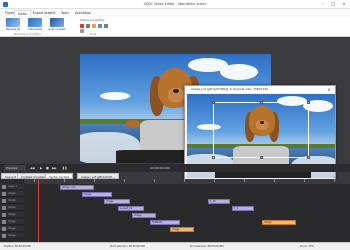 This screenshot has width=350, height=250. What do you see at coordinates (131, 208) in the screenshot?
I see `timeline-clip: sunset_01` at bounding box center [131, 208].